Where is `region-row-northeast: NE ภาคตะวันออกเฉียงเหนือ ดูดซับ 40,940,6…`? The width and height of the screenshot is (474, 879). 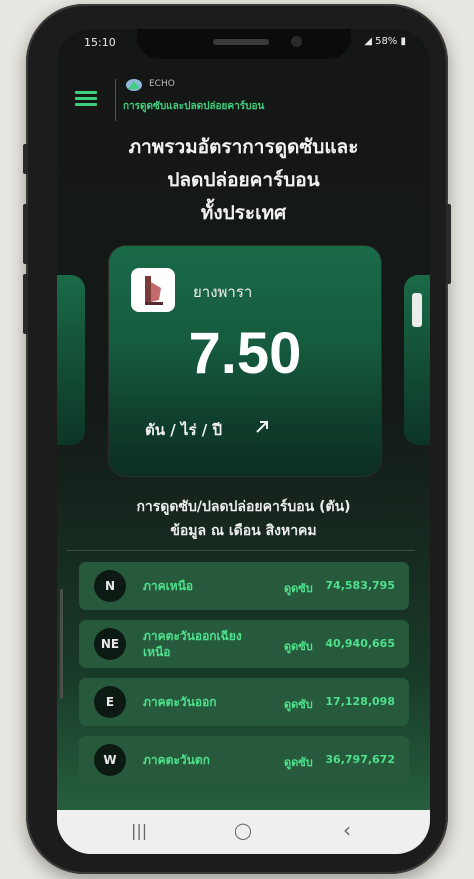
region-row-northeast: NE ภาคตะวันออกเฉียงเหนือ ดูดซับ 40,940,6… is located at coordinates (244, 644).